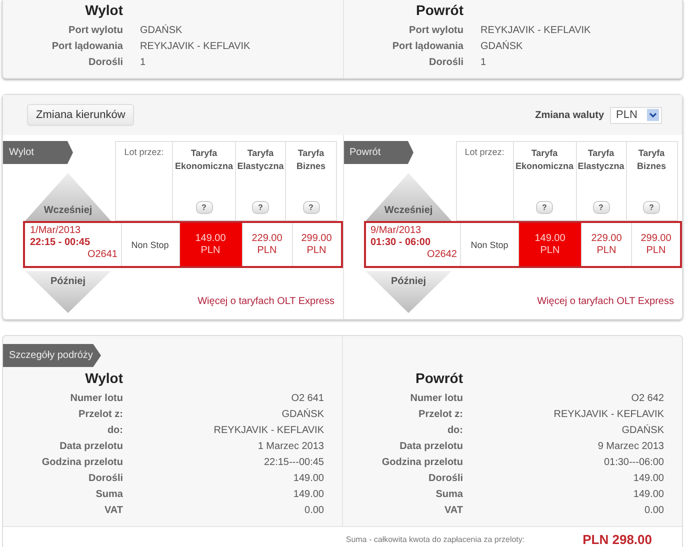  I want to click on flight-date: 9/Mar/2013, so click(396, 231).